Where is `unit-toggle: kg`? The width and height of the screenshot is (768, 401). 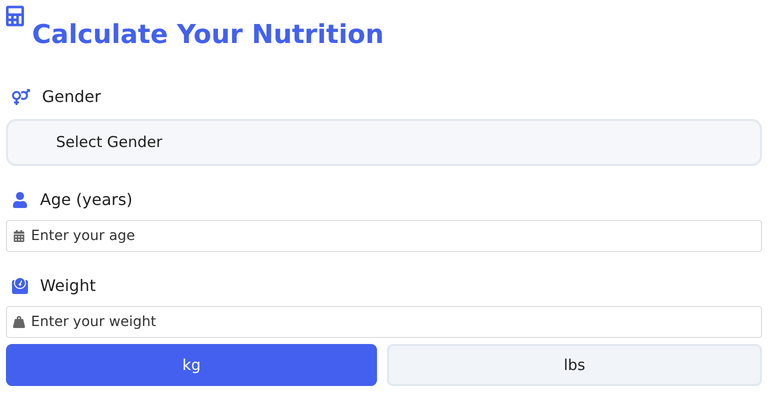
unit-toggle: kg is located at coordinates (191, 365).